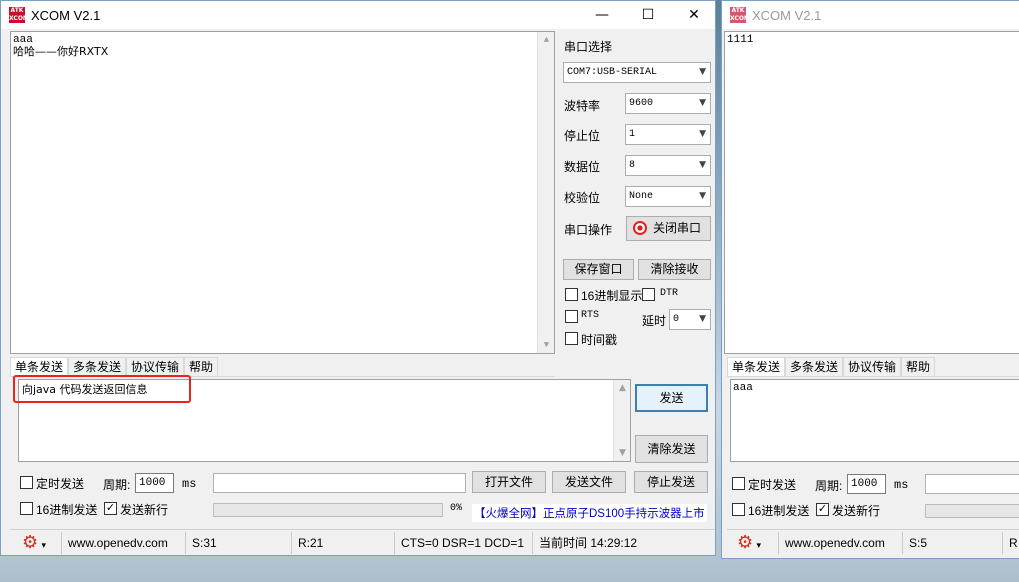 This screenshot has height=582, width=1019. Describe the element at coordinates (648, 15) in the screenshot. I see `maximize-button: ☐` at that location.